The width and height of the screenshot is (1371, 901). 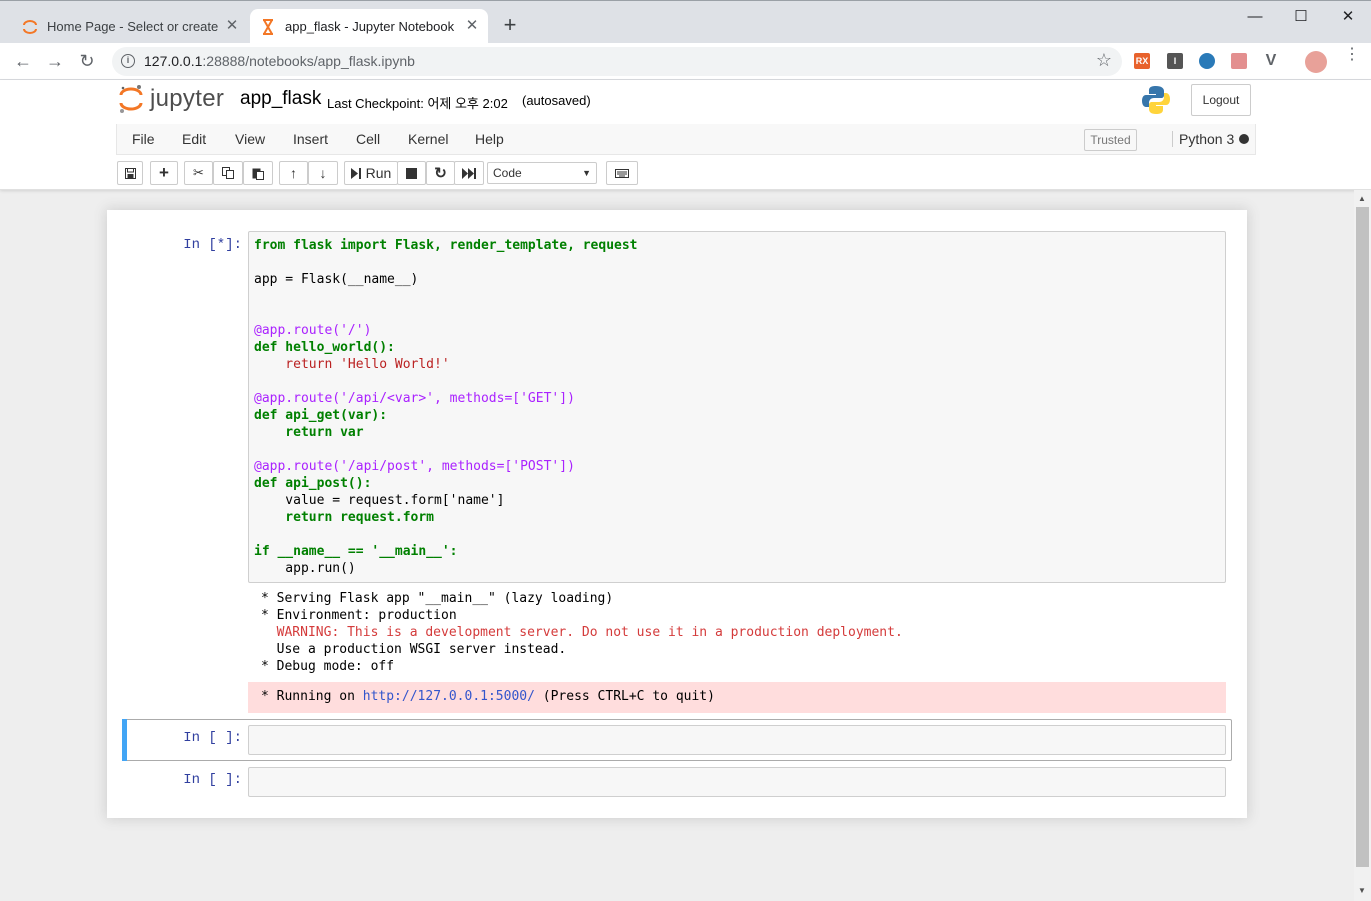 I want to click on autosave-status: (autosaved), so click(x=556, y=100).